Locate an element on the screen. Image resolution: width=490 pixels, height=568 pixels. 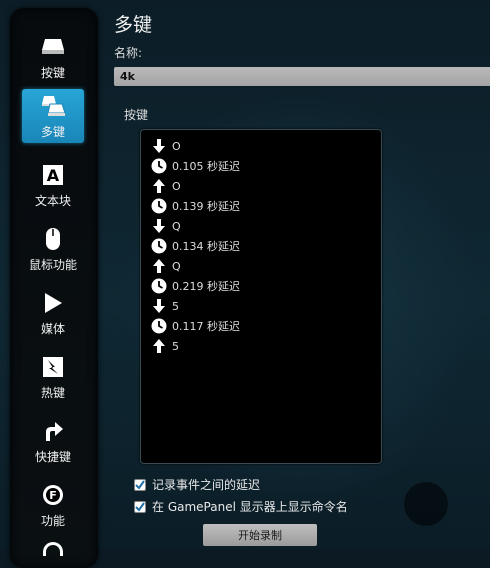
name-input is located at coordinates (302, 76).